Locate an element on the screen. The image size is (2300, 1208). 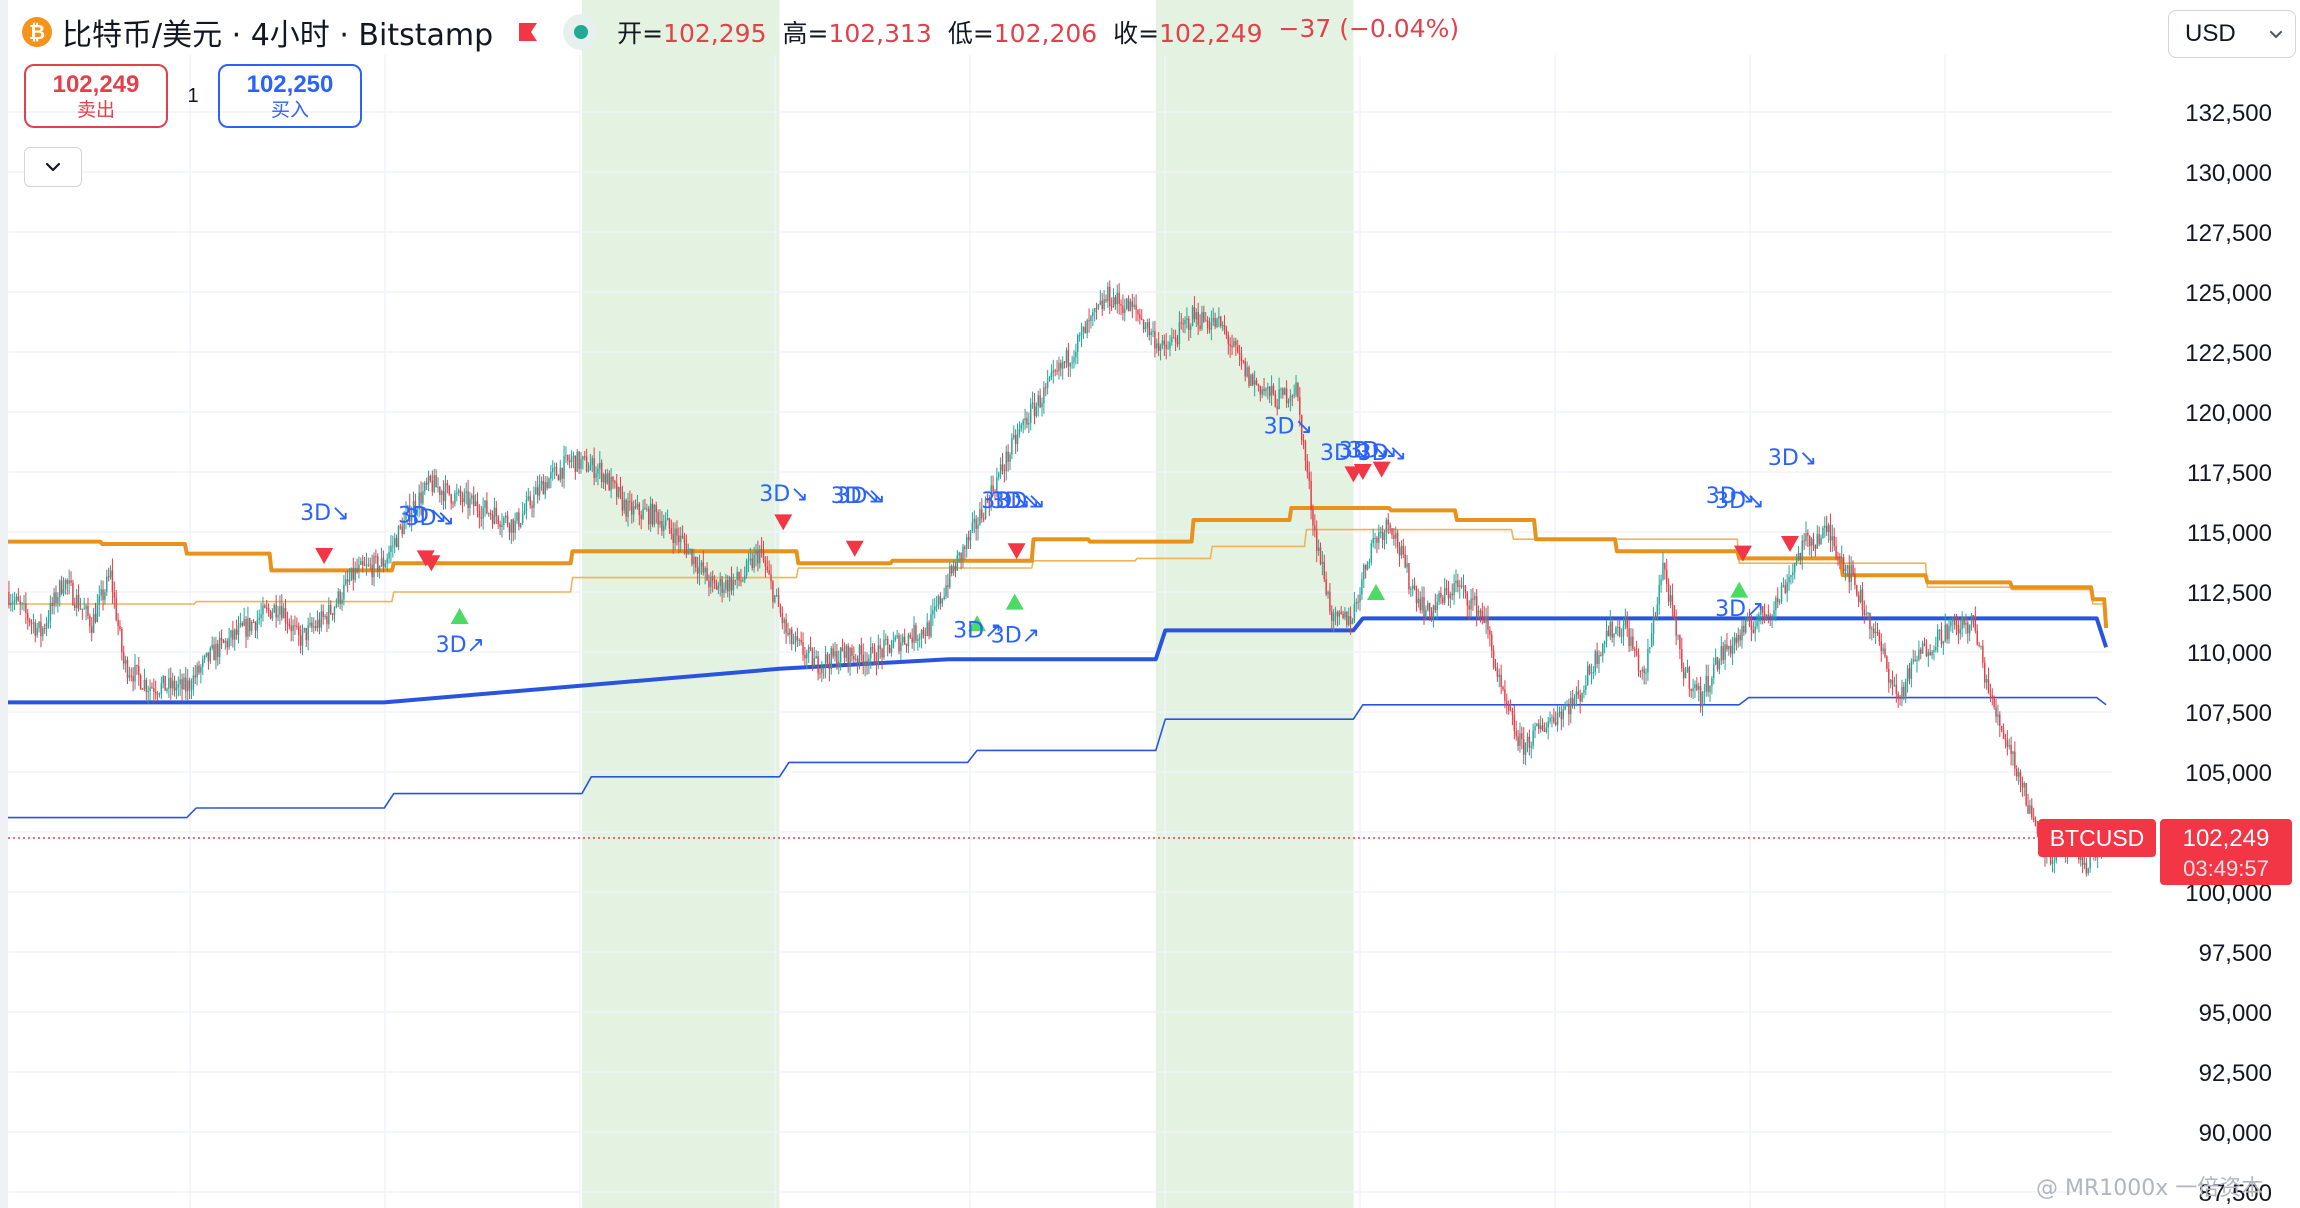
market-status-icon is located at coordinates (581, 32).